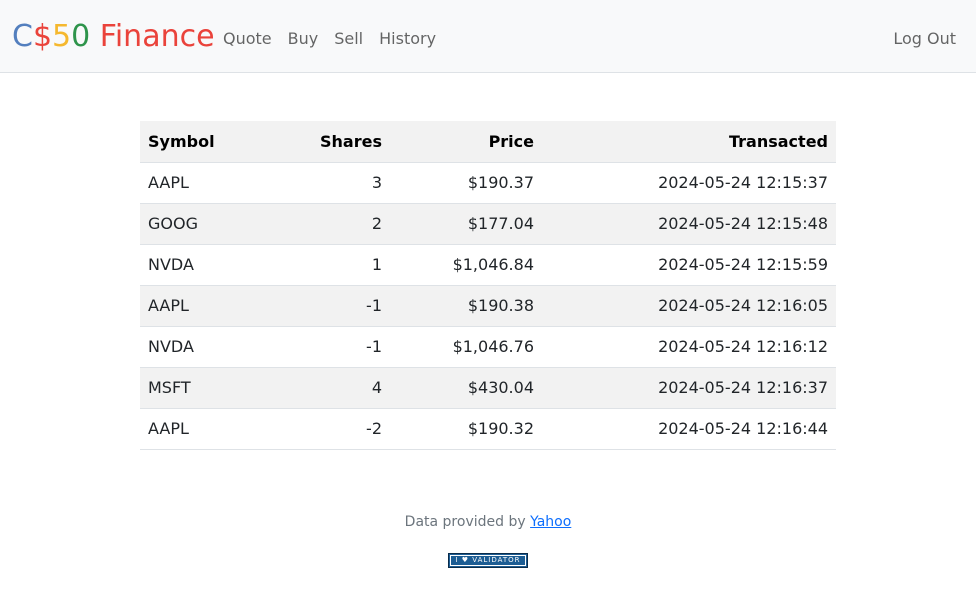 Image resolution: width=976 pixels, height=604 pixels. What do you see at coordinates (193, 142) in the screenshot?
I see `header-symbol: Symbol` at bounding box center [193, 142].